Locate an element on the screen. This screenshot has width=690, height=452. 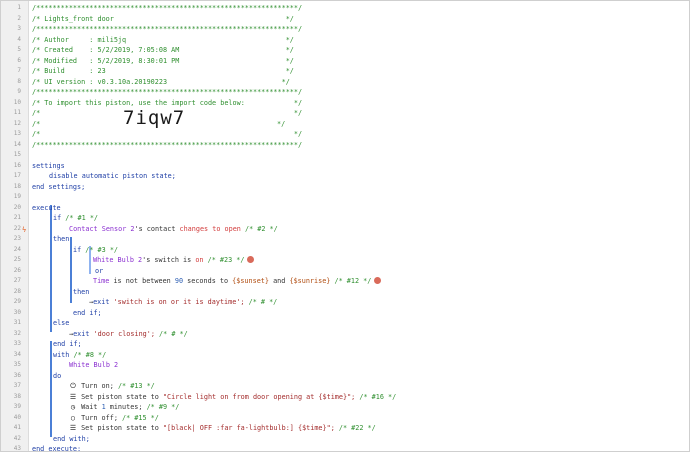
line-number: 43 is located at coordinates (17, 448).